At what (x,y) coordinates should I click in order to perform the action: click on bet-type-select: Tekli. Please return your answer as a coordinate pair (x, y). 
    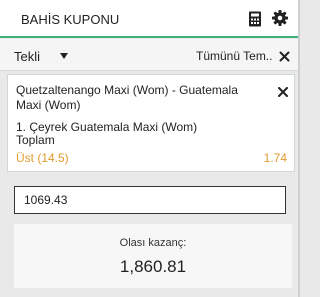
    Looking at the image, I should click on (27, 56).